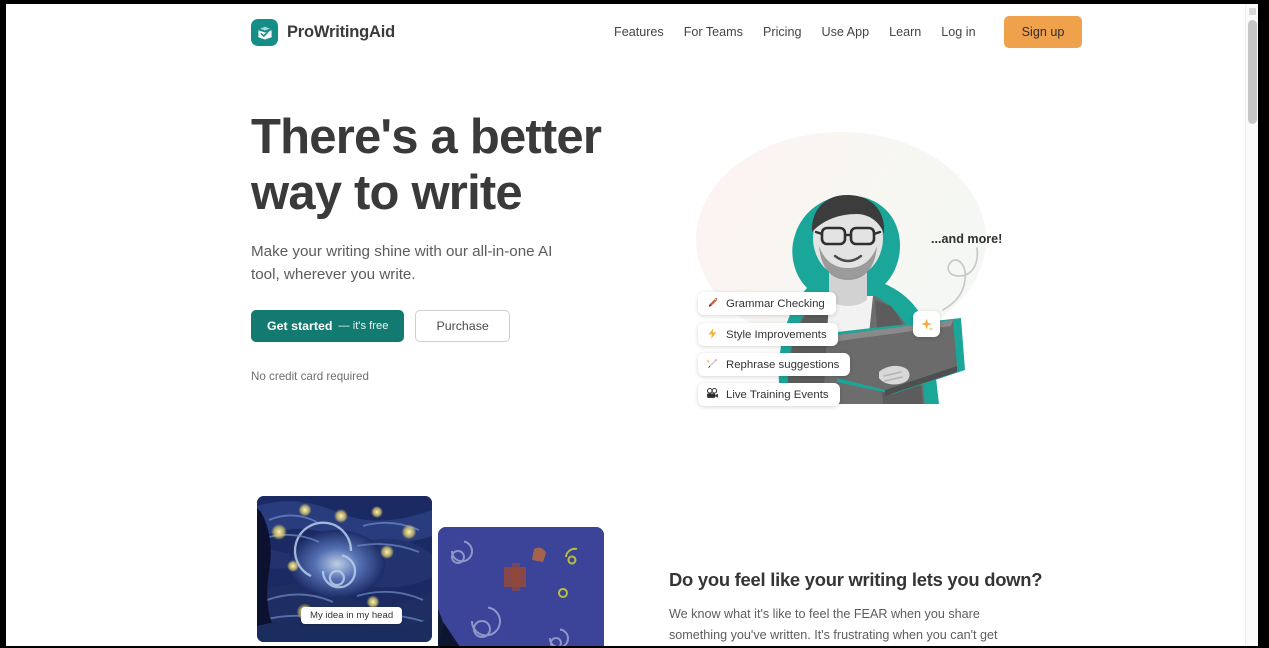  What do you see at coordinates (426, 137) in the screenshot?
I see `hero-title-line-1: There's a better` at bounding box center [426, 137].